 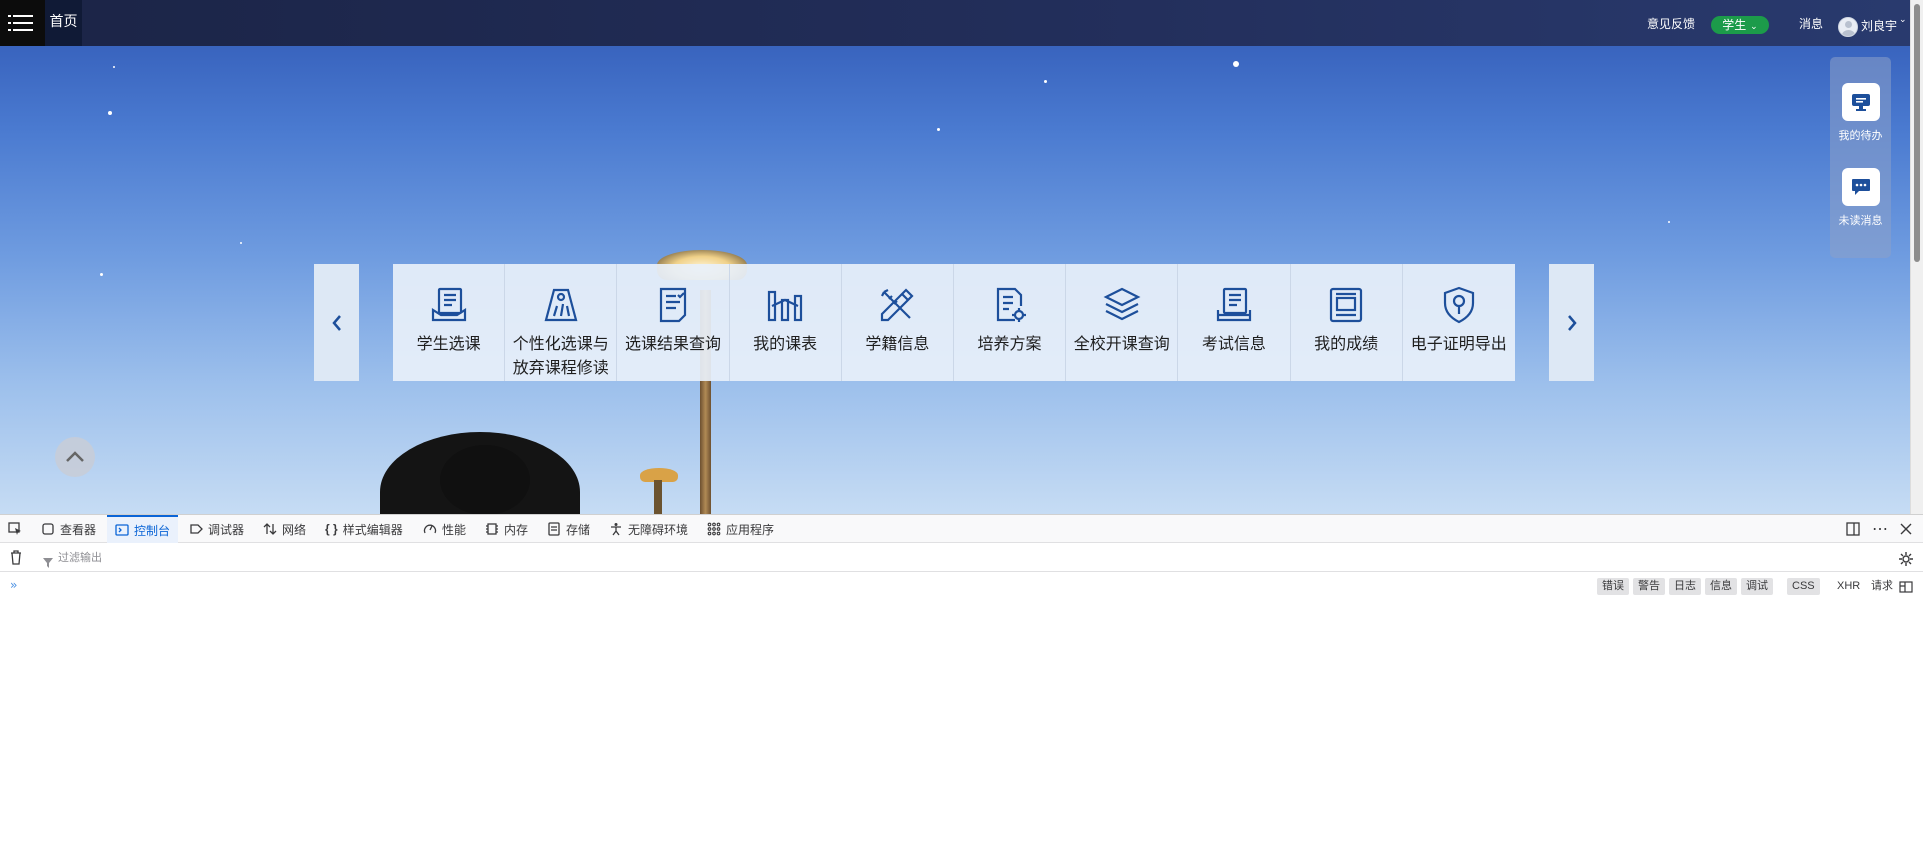 What do you see at coordinates (68, 529) in the screenshot?
I see `tab-inspector: 查看器` at bounding box center [68, 529].